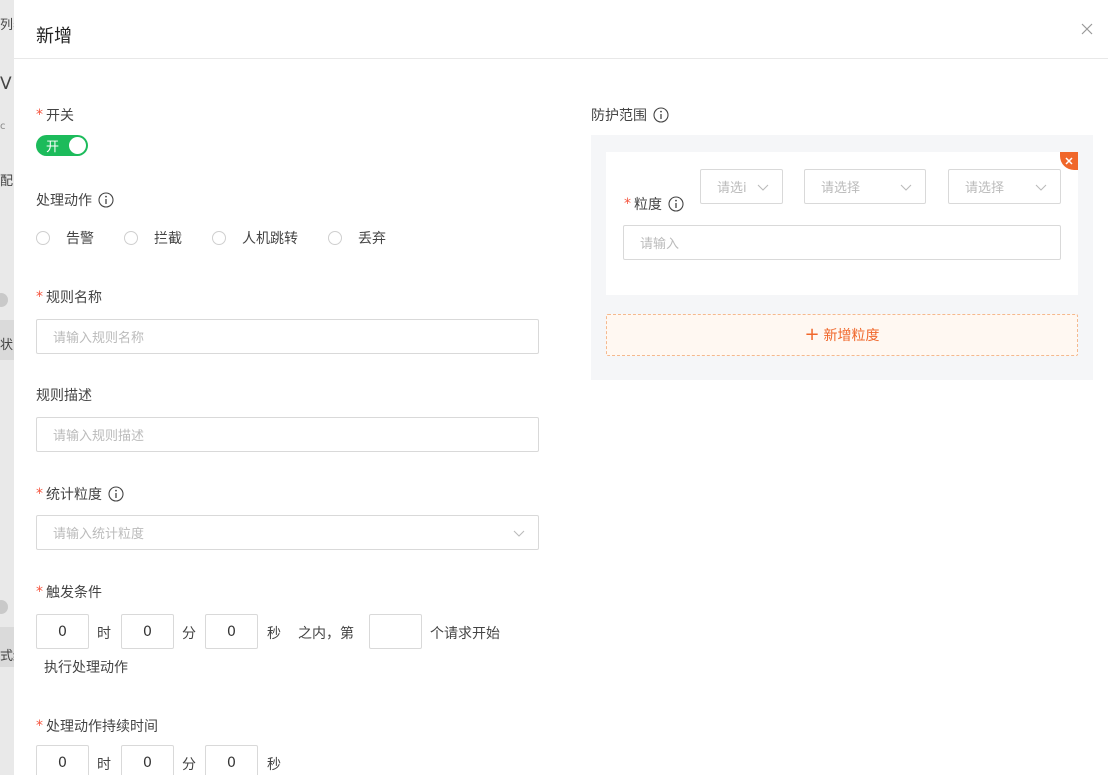  Describe the element at coordinates (102, 727) in the screenshot. I see `duration-label-text: 处理动作持续时间` at that location.